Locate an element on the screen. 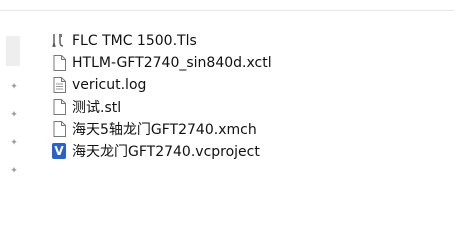  file-name: 海天5轴龙门GFT2740.xmch is located at coordinates (164, 130).